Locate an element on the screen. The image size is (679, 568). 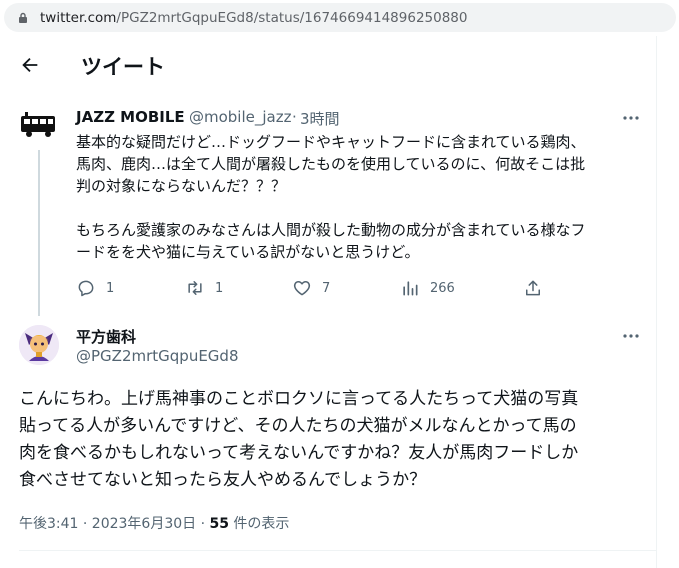
site-info-icon is located at coordinates (23, 18).